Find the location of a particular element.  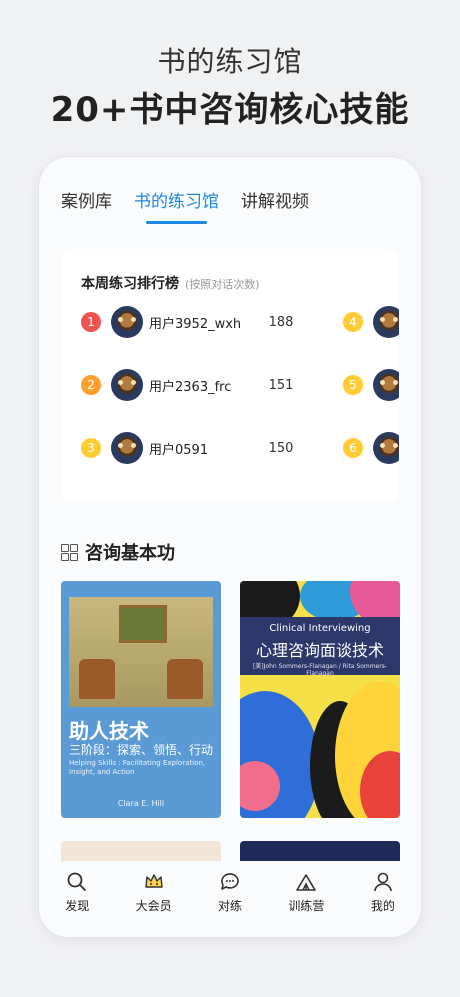

practice-count: 151 is located at coordinates (281, 385).